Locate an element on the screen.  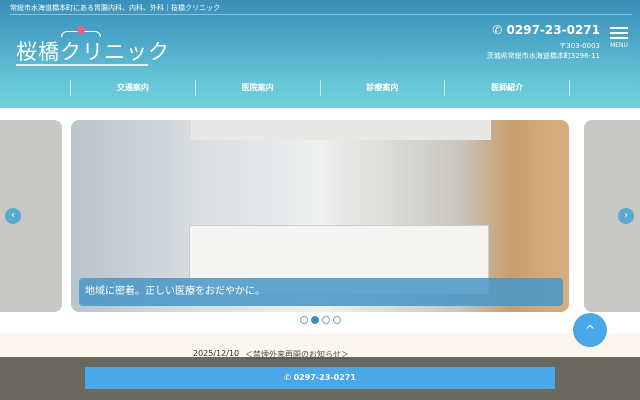
menu-label: MENU is located at coordinates (619, 45).